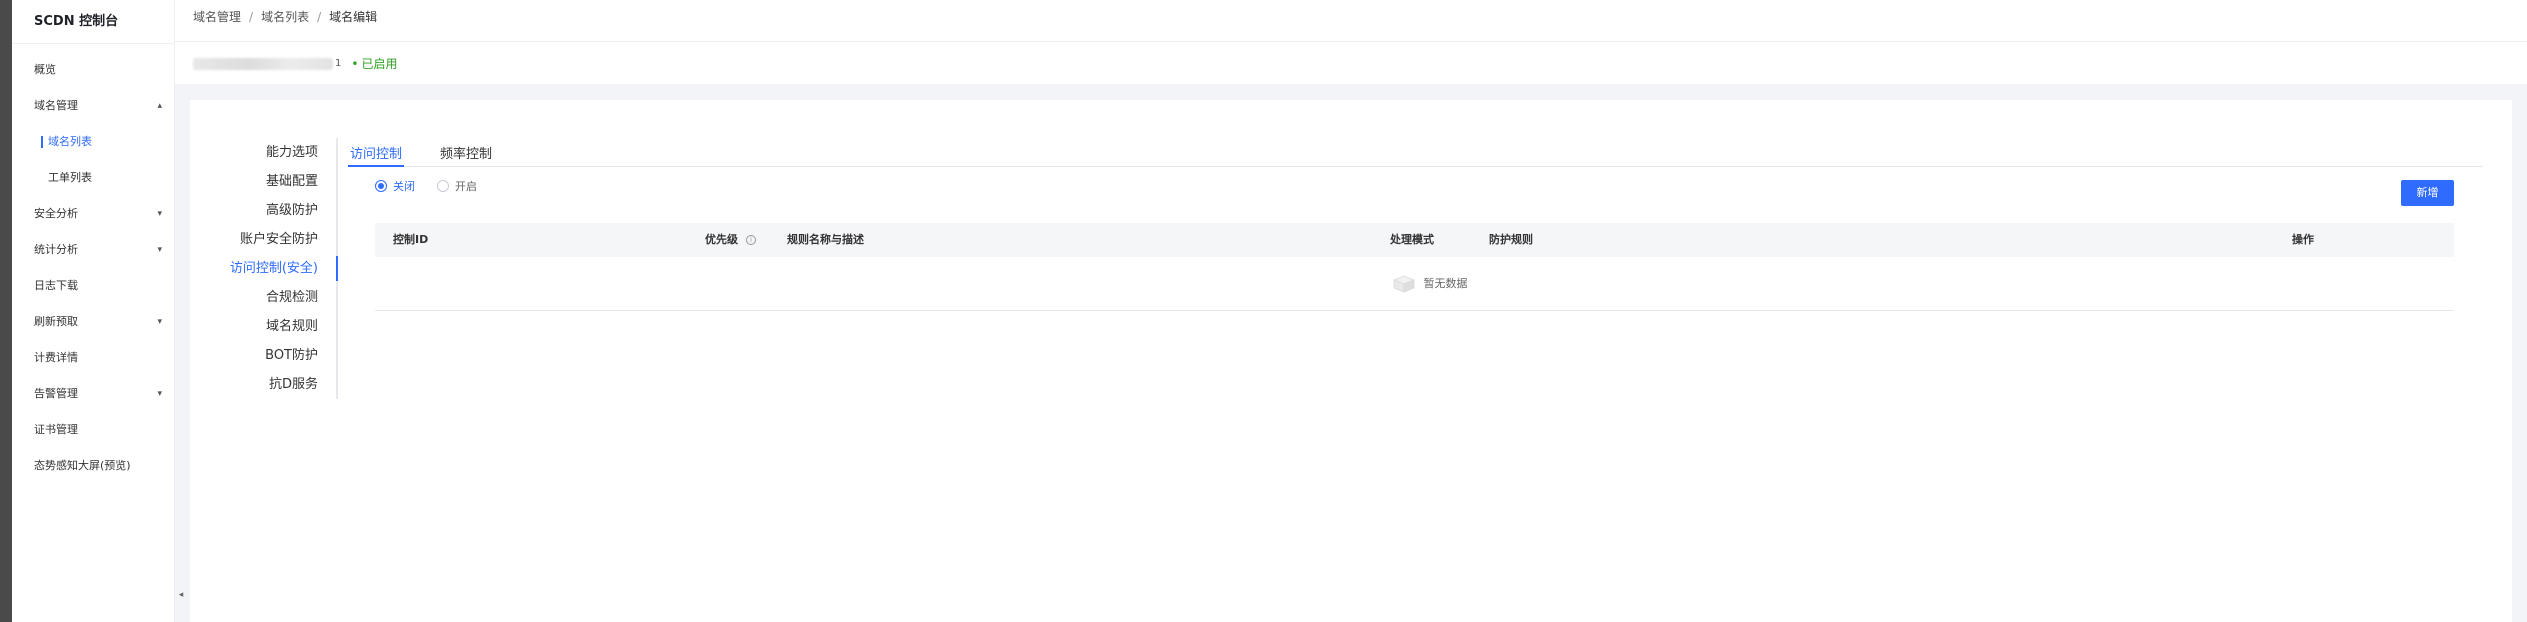 This screenshot has width=2527, height=622. Describe the element at coordinates (721, 239) in the screenshot. I see `column-header-priority-label: 优先级` at that location.